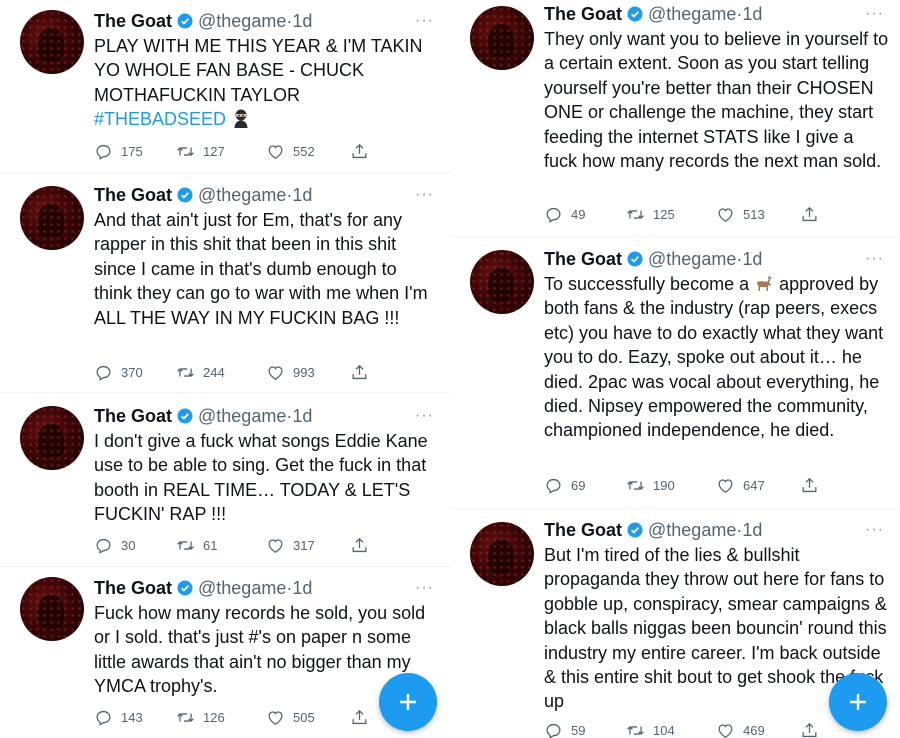 Image resolution: width=900 pixels, height=738 pixels. I want to click on reply-button: 175, so click(118, 151).